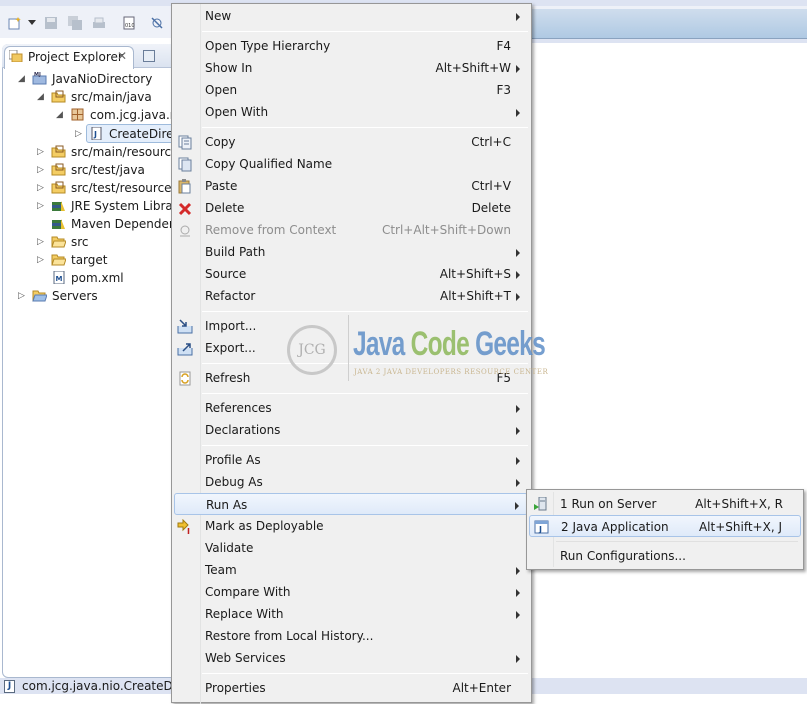  What do you see at coordinates (228, 378) in the screenshot?
I see `menu-label: Refresh` at bounding box center [228, 378].